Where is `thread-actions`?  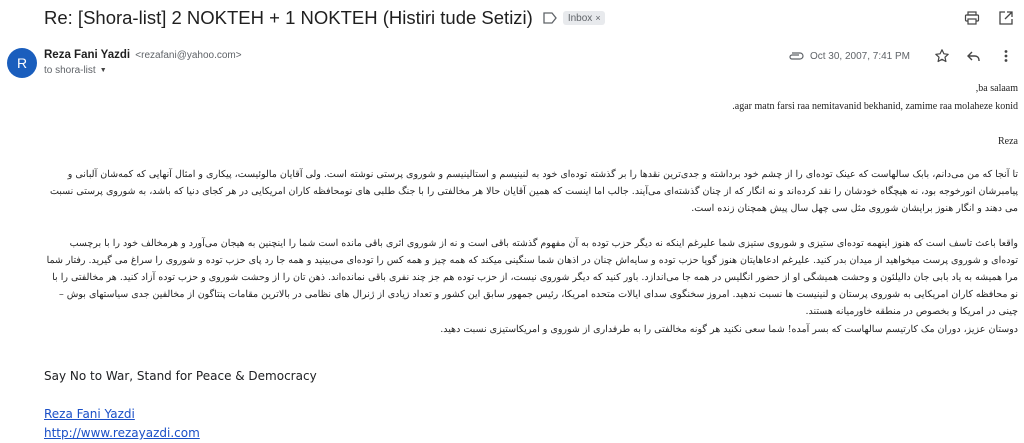 thread-actions is located at coordinates (989, 18).